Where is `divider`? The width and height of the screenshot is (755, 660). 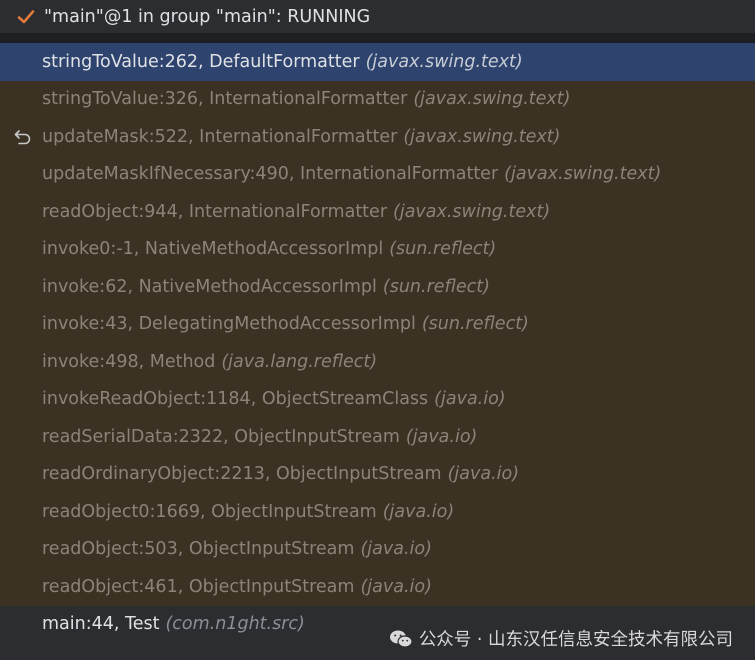 divider is located at coordinates (377, 38).